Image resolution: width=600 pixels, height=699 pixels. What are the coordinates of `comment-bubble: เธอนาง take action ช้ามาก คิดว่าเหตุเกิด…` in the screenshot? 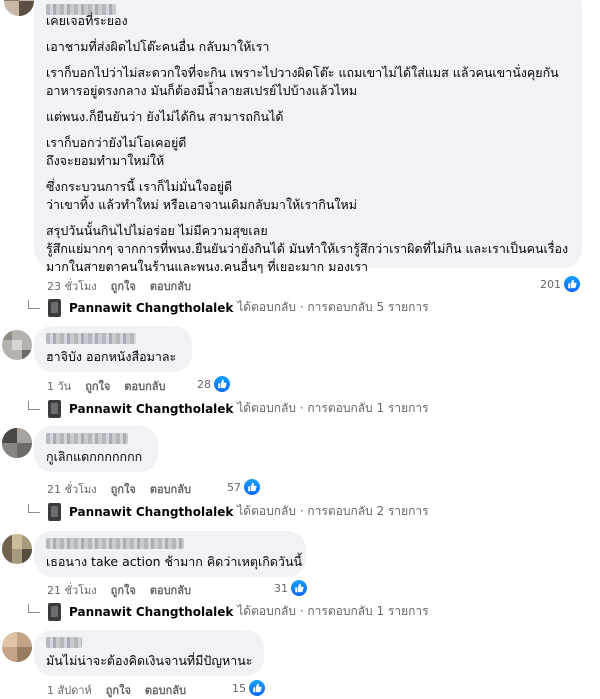 It's located at (170, 554).